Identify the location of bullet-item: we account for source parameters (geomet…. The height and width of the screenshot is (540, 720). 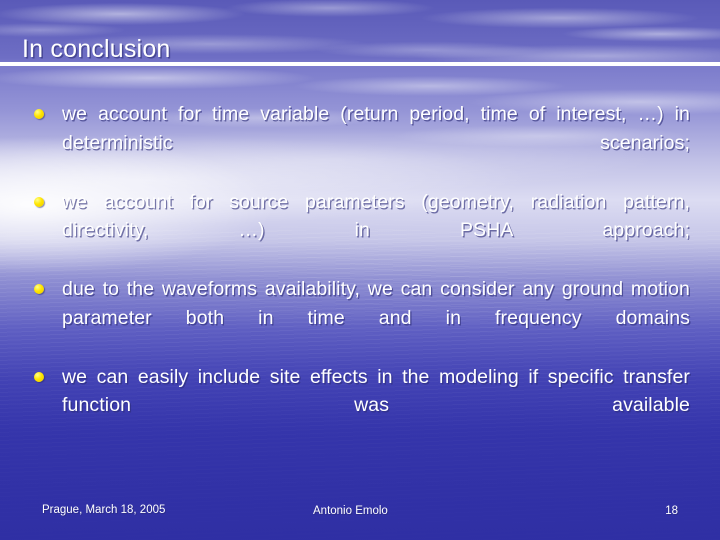
(360, 231).